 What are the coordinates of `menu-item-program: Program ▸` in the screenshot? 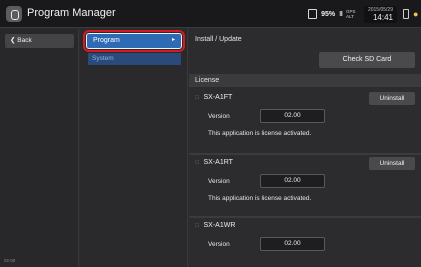 It's located at (134, 41).